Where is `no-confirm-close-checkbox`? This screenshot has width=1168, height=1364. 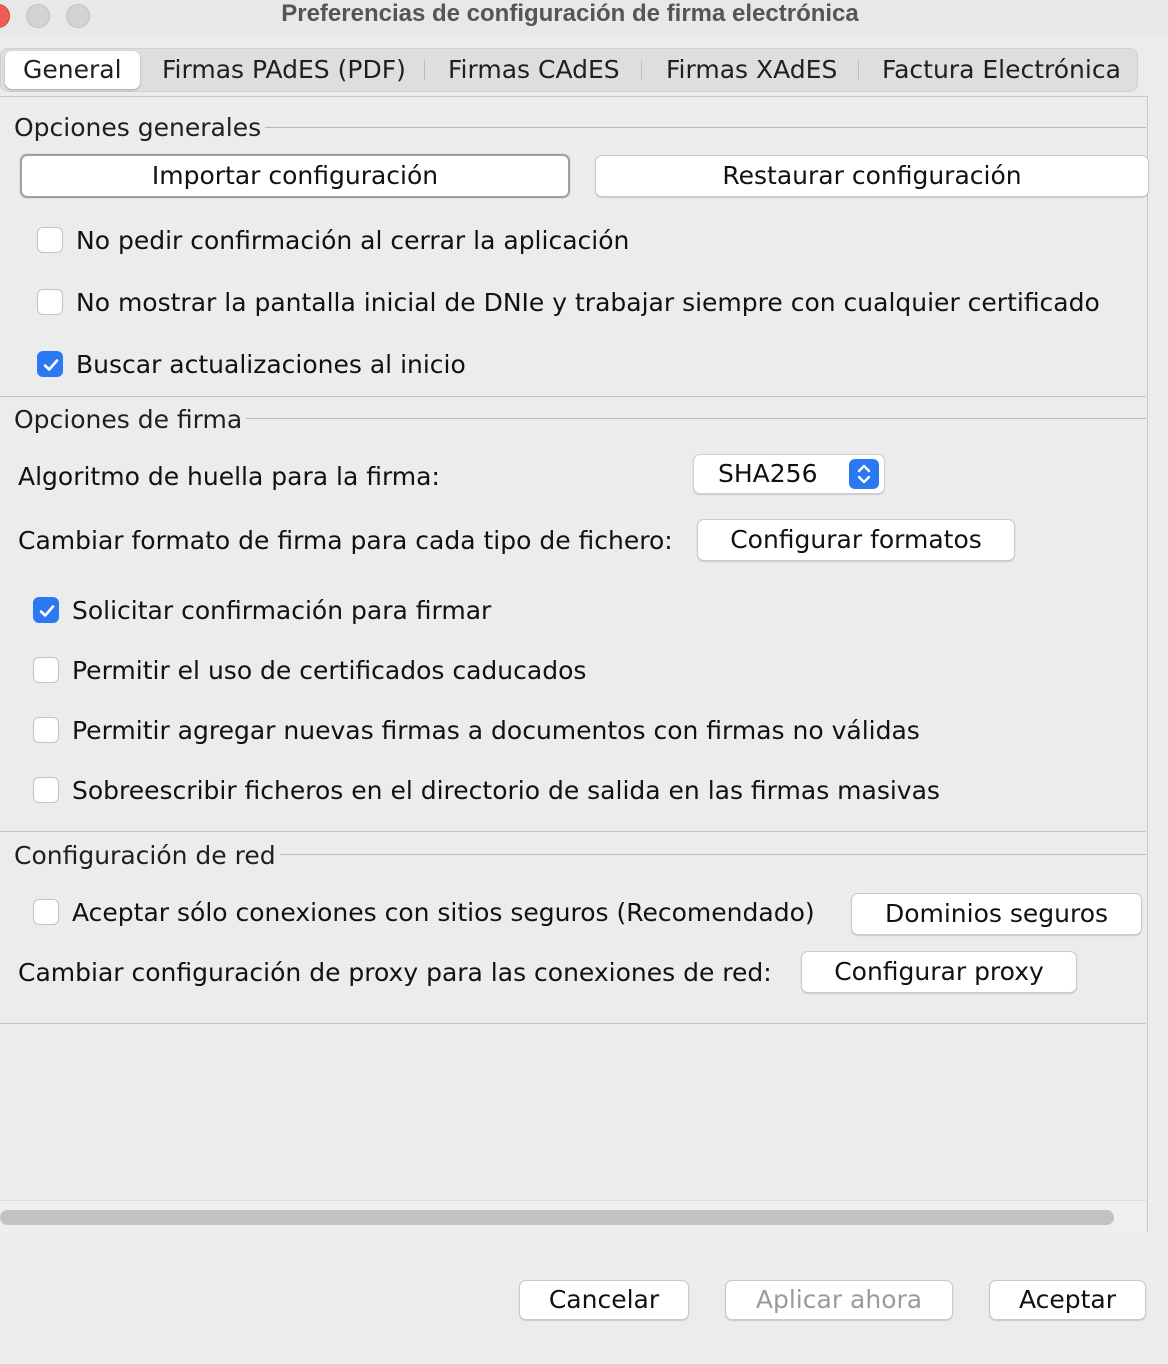
no-confirm-close-checkbox is located at coordinates (50, 240).